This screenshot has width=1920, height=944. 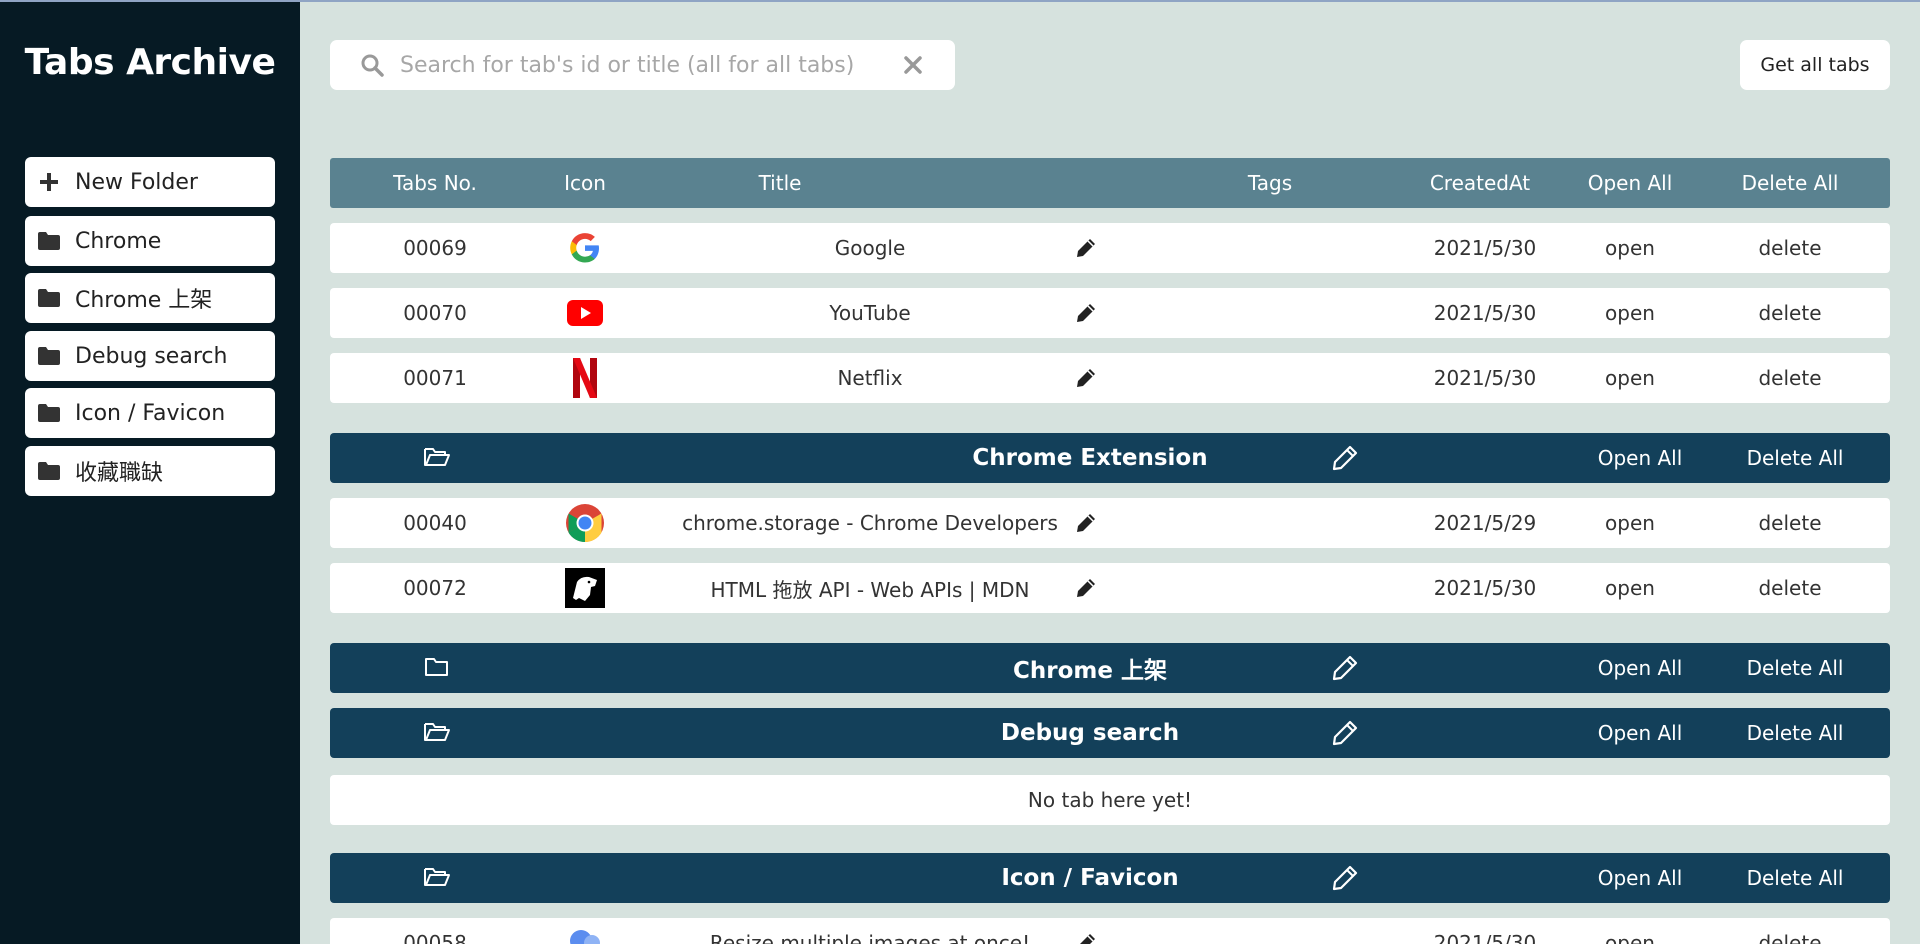 I want to click on sidebar-item-label: Icon / Favicon, so click(x=150, y=413).